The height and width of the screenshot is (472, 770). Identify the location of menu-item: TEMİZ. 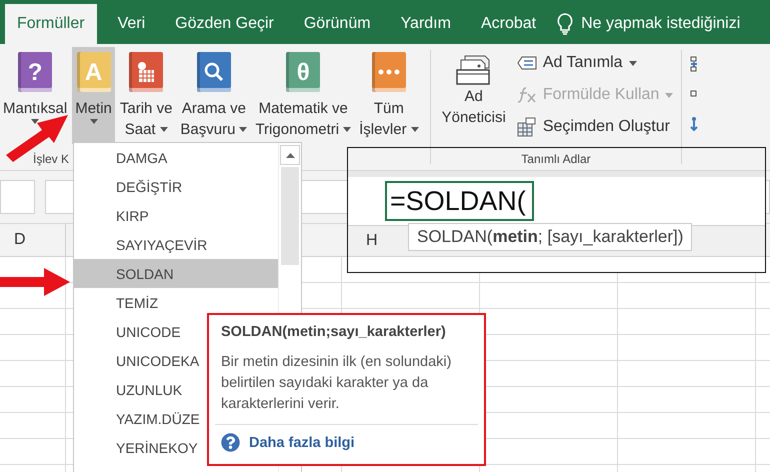
(176, 302).